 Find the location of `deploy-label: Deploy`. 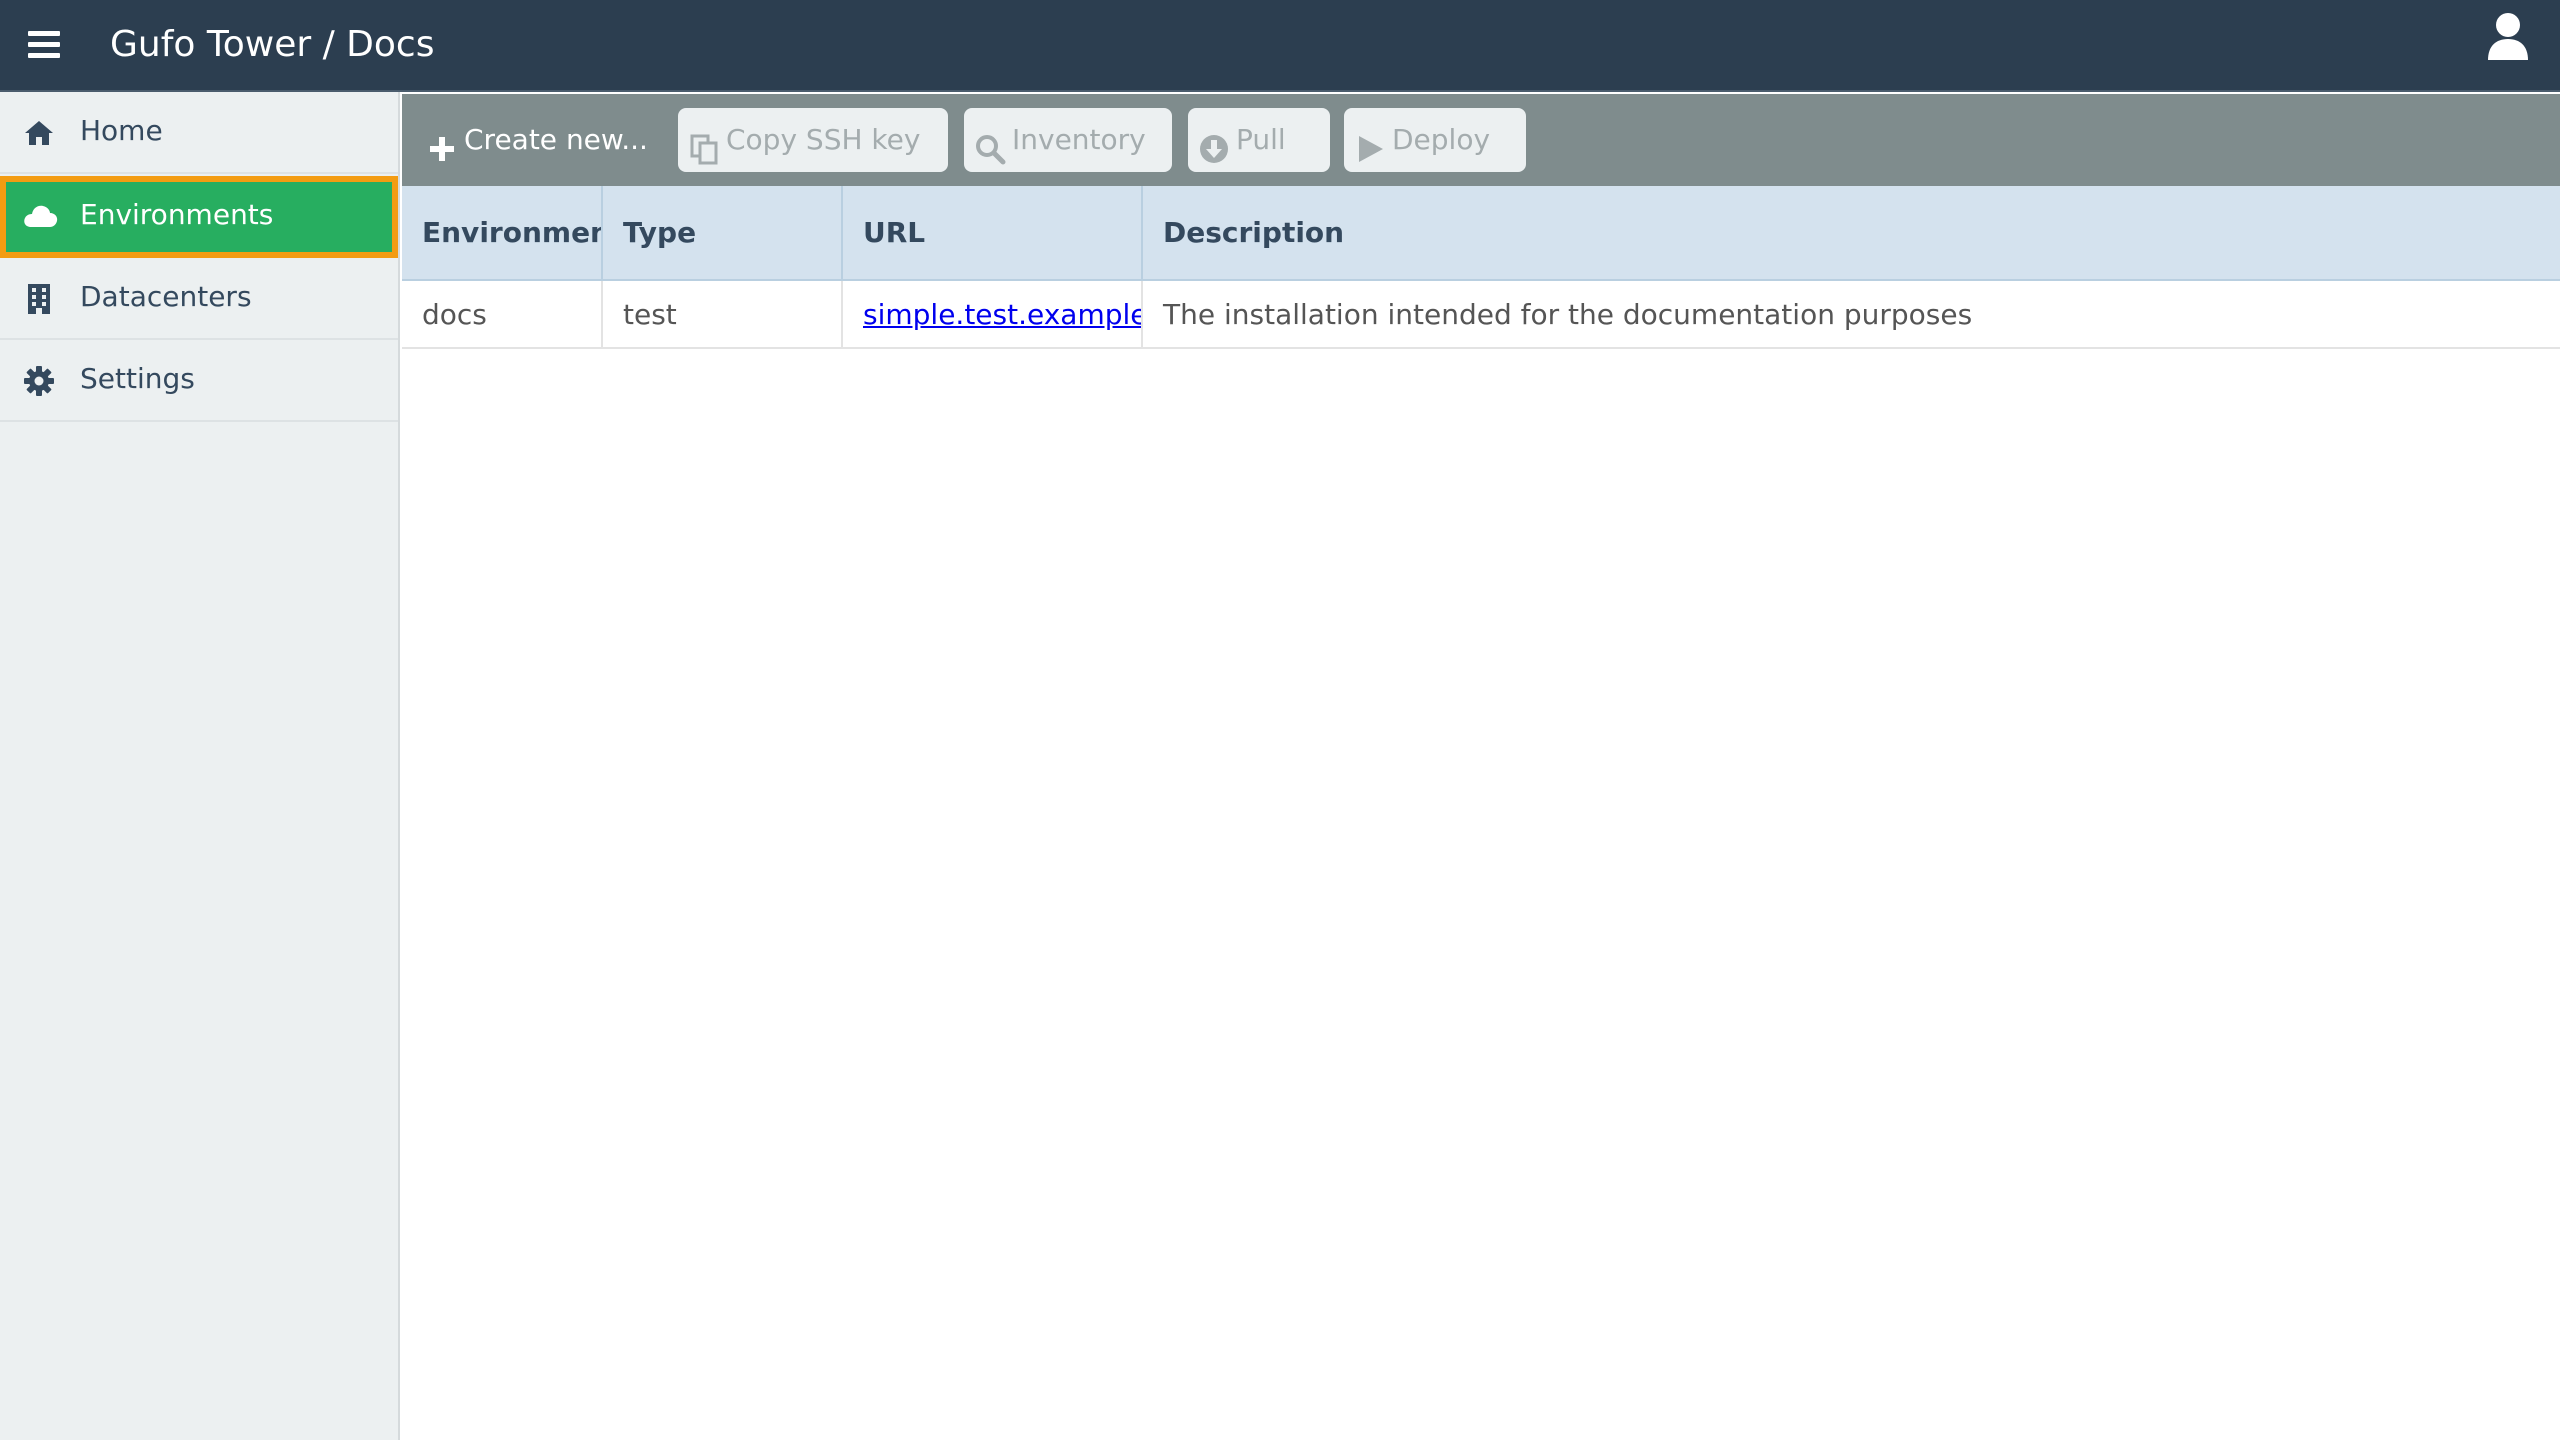

deploy-label: Deploy is located at coordinates (1441, 139).